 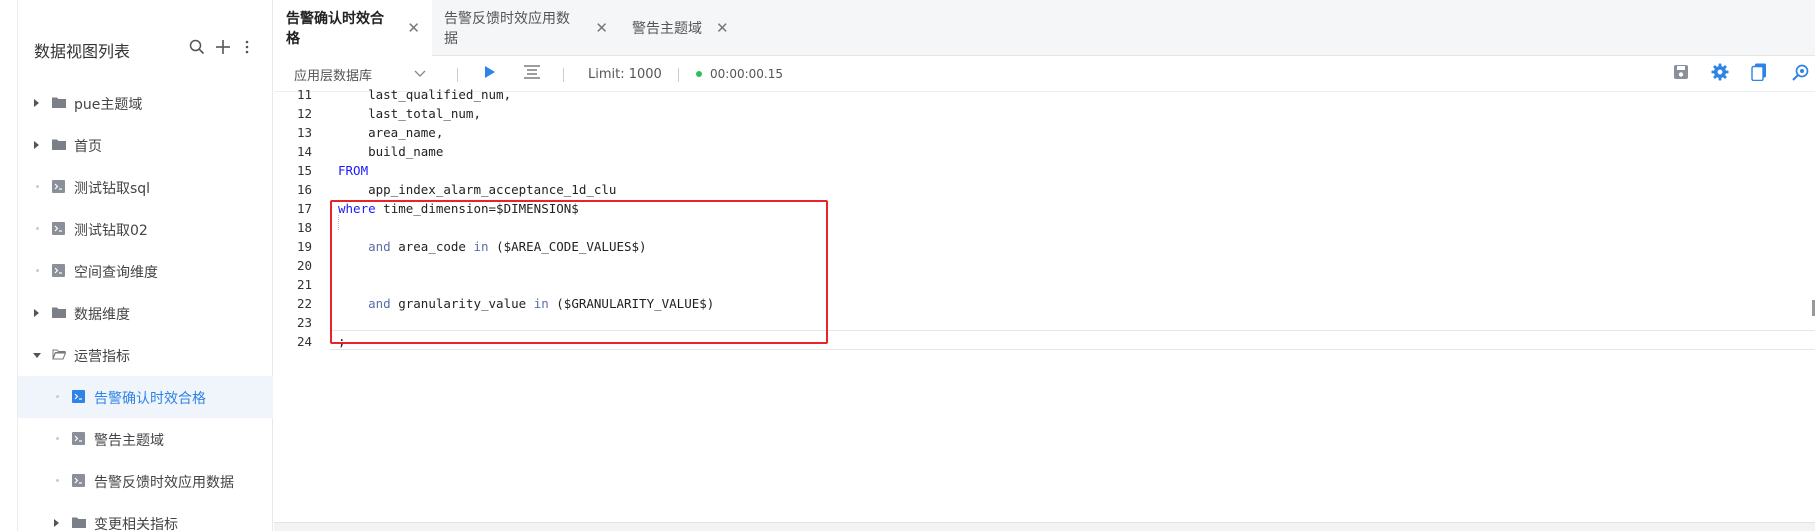 I want to click on sql-text: area_name,, so click(x=391, y=132).